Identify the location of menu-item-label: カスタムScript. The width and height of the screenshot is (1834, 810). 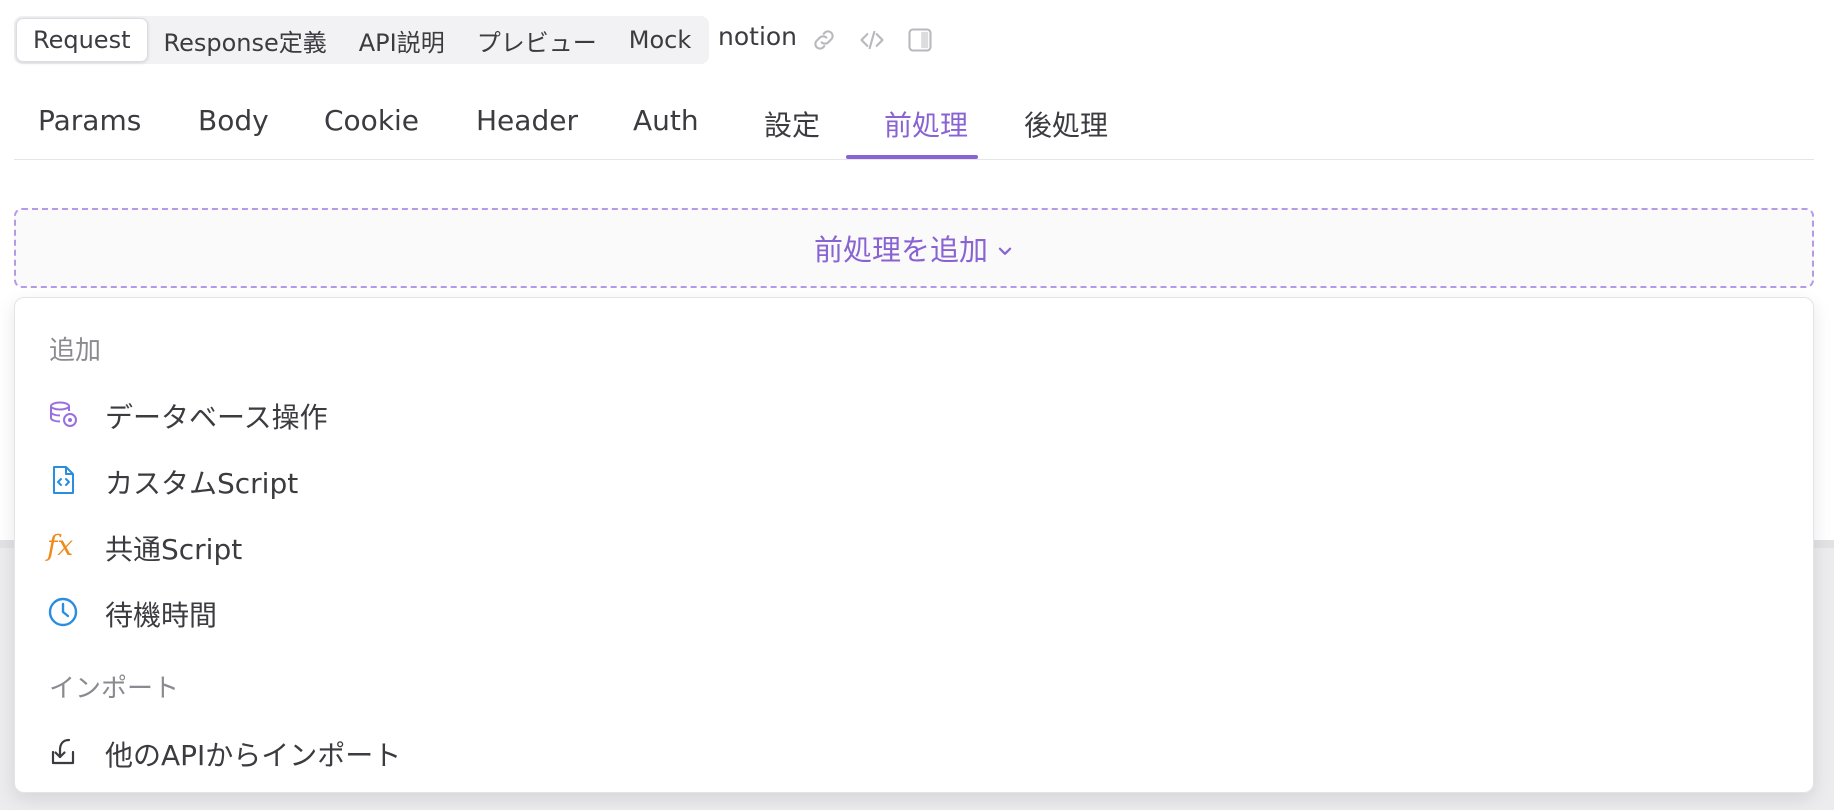
(202, 483).